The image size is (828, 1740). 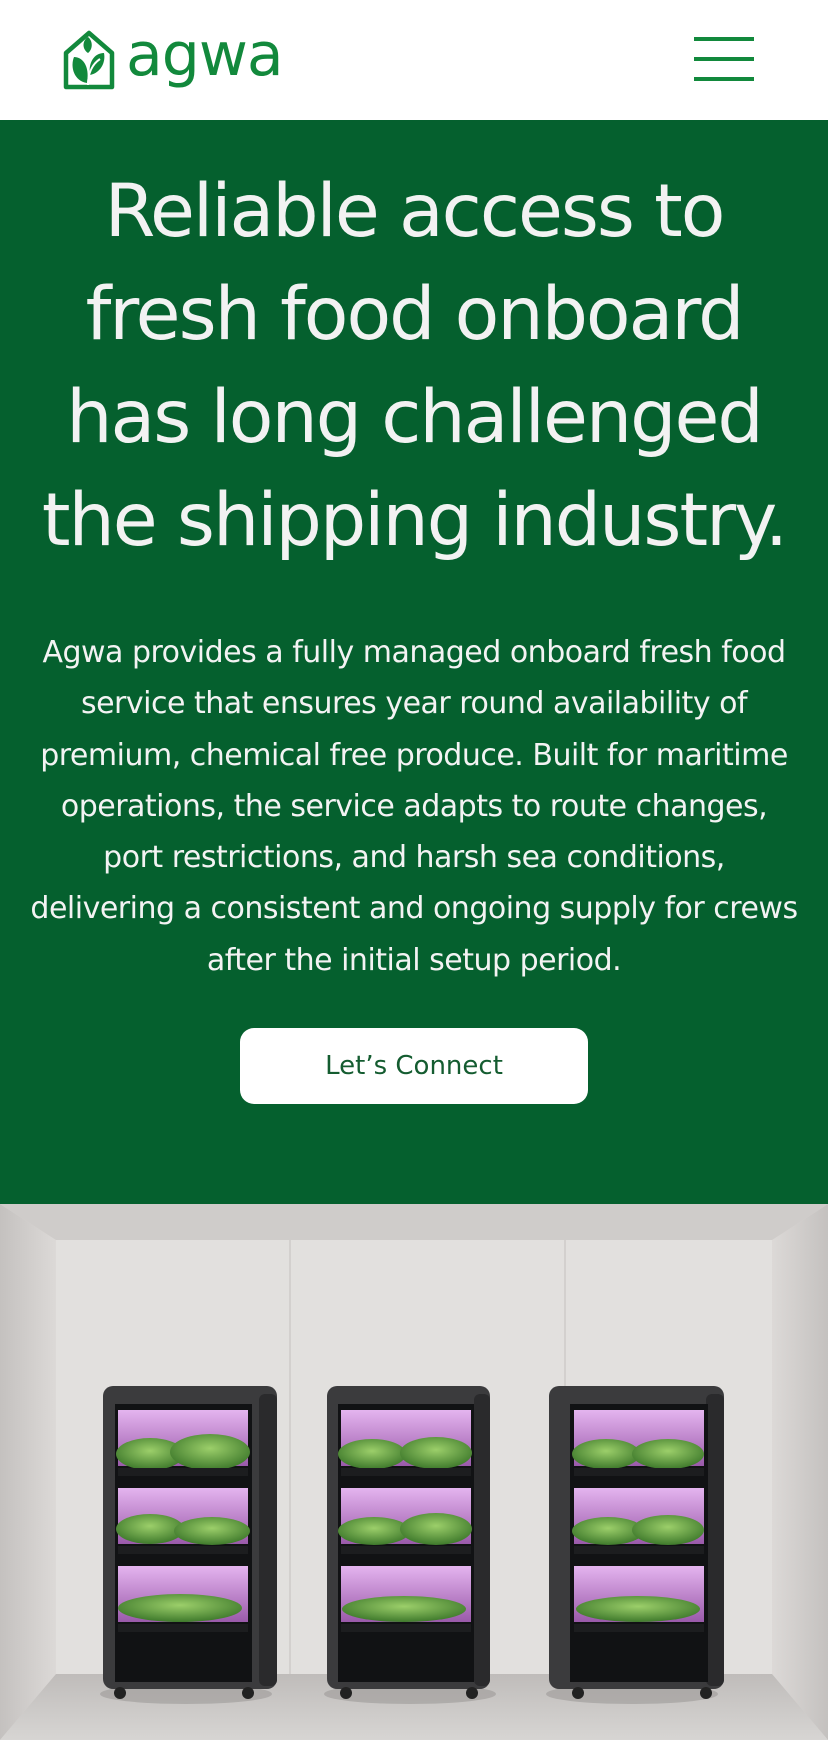 I want to click on lets-connect-button: Let’s Connect, so click(x=414, y=1066).